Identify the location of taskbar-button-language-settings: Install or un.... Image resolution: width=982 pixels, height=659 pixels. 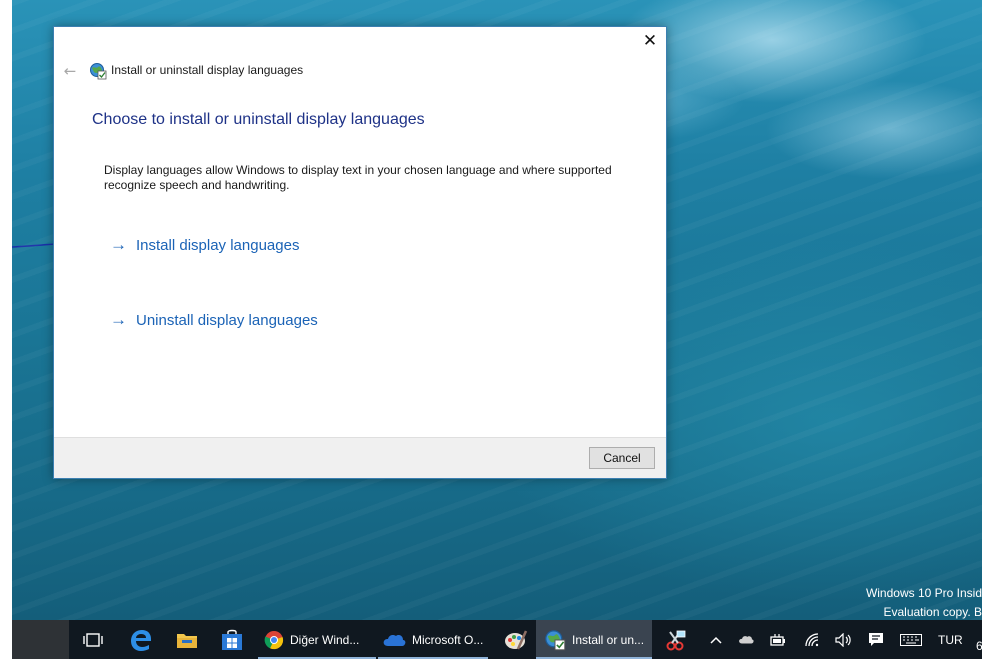
(594, 639).